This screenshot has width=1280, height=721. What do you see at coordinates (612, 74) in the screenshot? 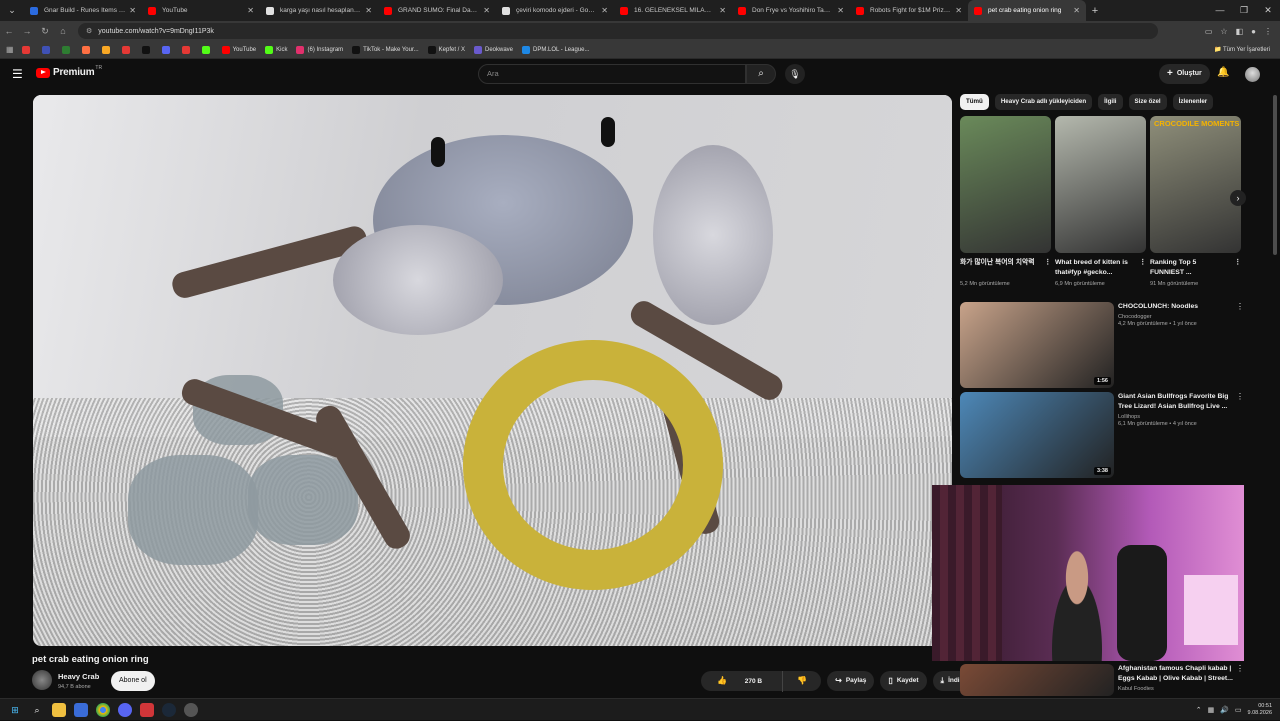
I see `search-input: Ara` at bounding box center [612, 74].